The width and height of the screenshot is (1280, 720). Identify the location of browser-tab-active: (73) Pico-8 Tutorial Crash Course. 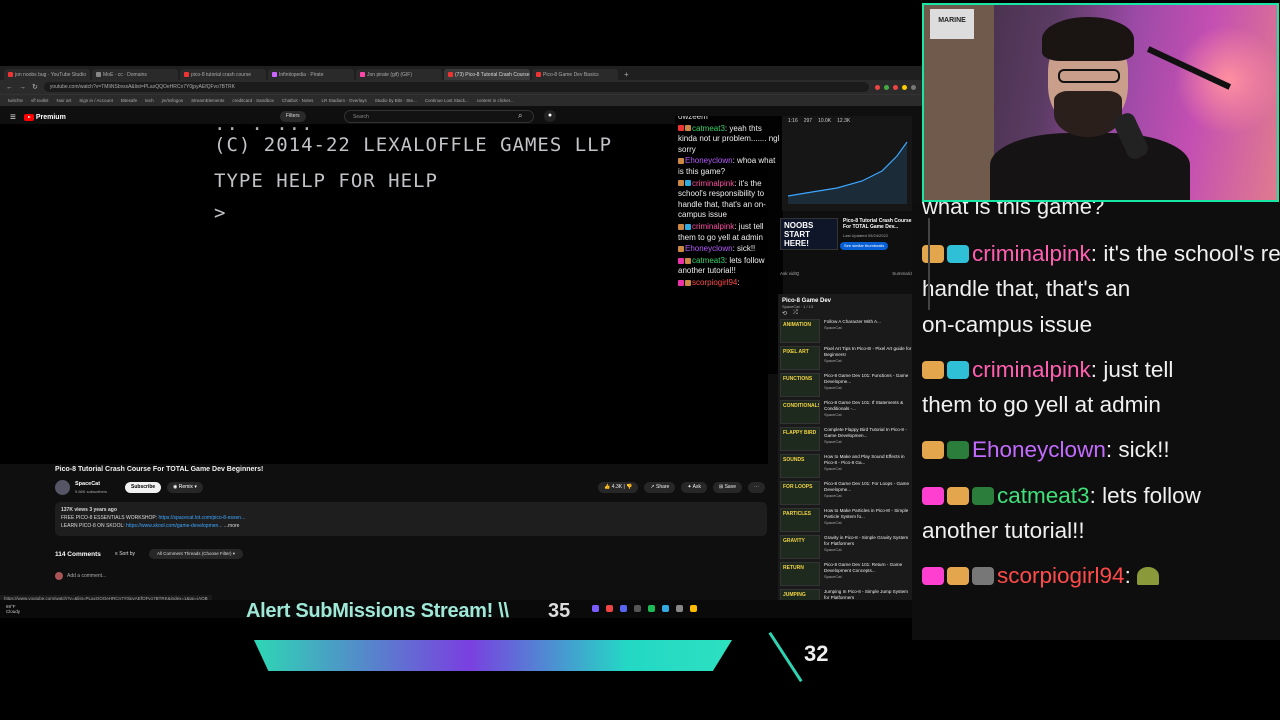
(487, 74).